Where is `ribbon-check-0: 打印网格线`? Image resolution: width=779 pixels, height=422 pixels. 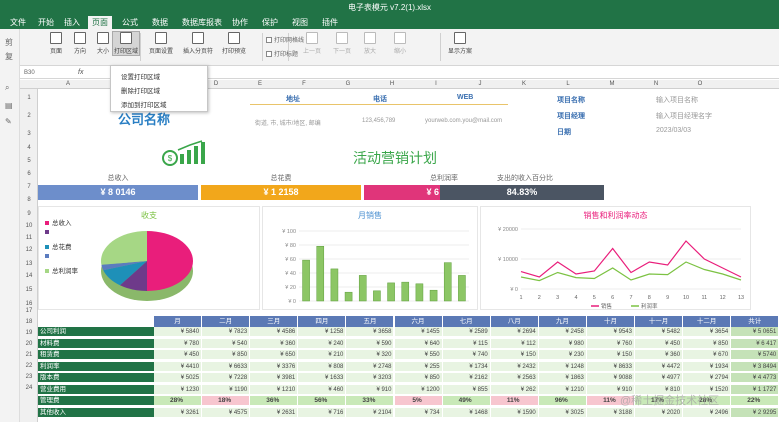 ribbon-check-0: 打印网格线 is located at coordinates (285, 39).